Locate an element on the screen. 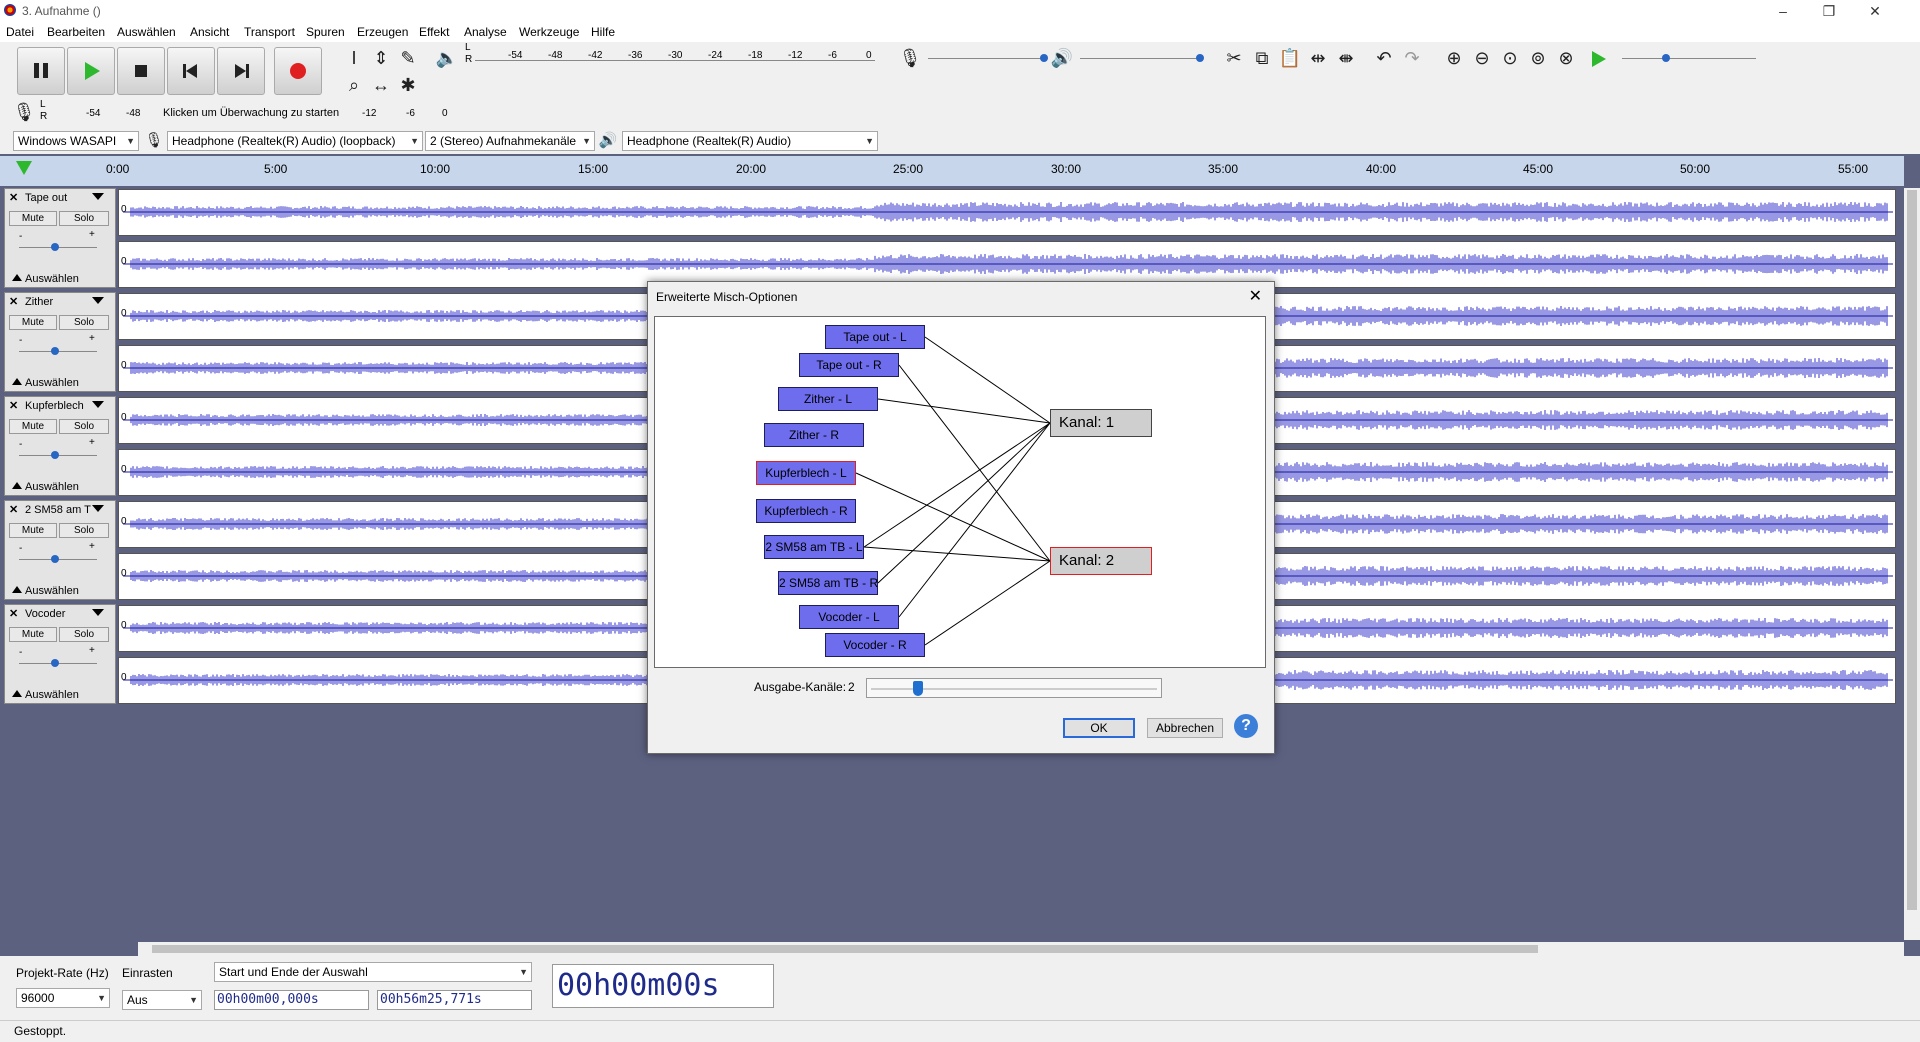  cancel-button: Abbrechen is located at coordinates (1185, 728).